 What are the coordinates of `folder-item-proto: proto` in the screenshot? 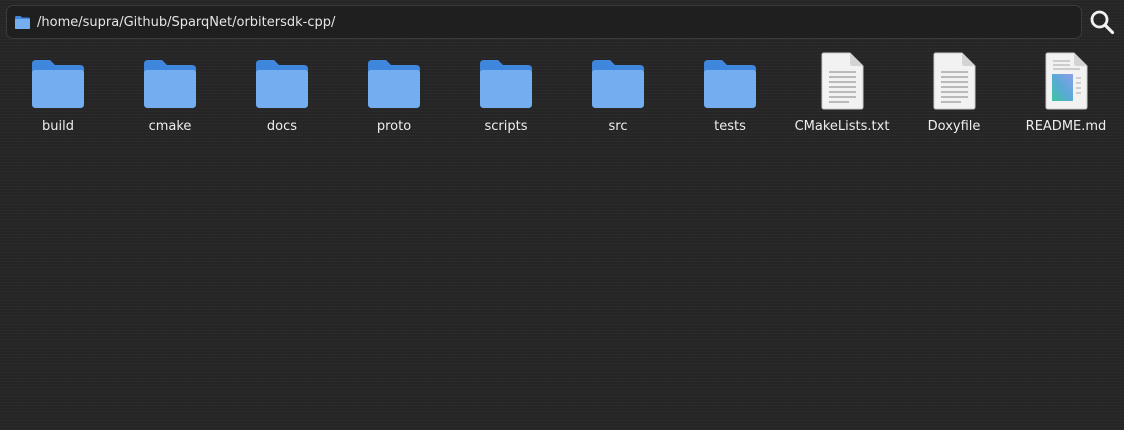 It's located at (394, 97).